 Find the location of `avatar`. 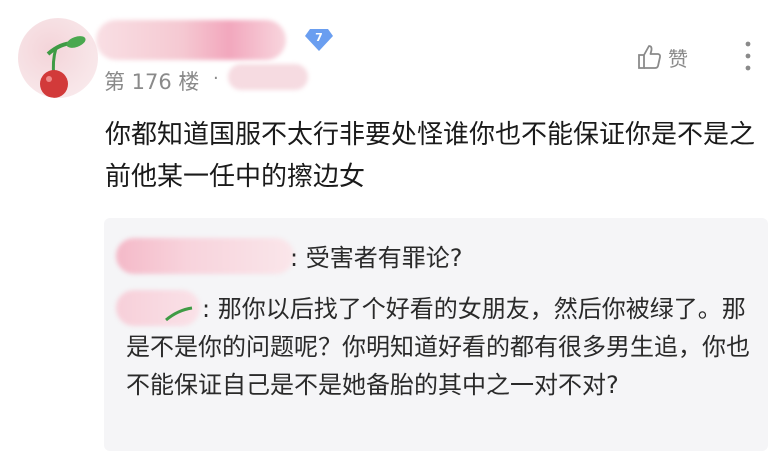

avatar is located at coordinates (58, 58).